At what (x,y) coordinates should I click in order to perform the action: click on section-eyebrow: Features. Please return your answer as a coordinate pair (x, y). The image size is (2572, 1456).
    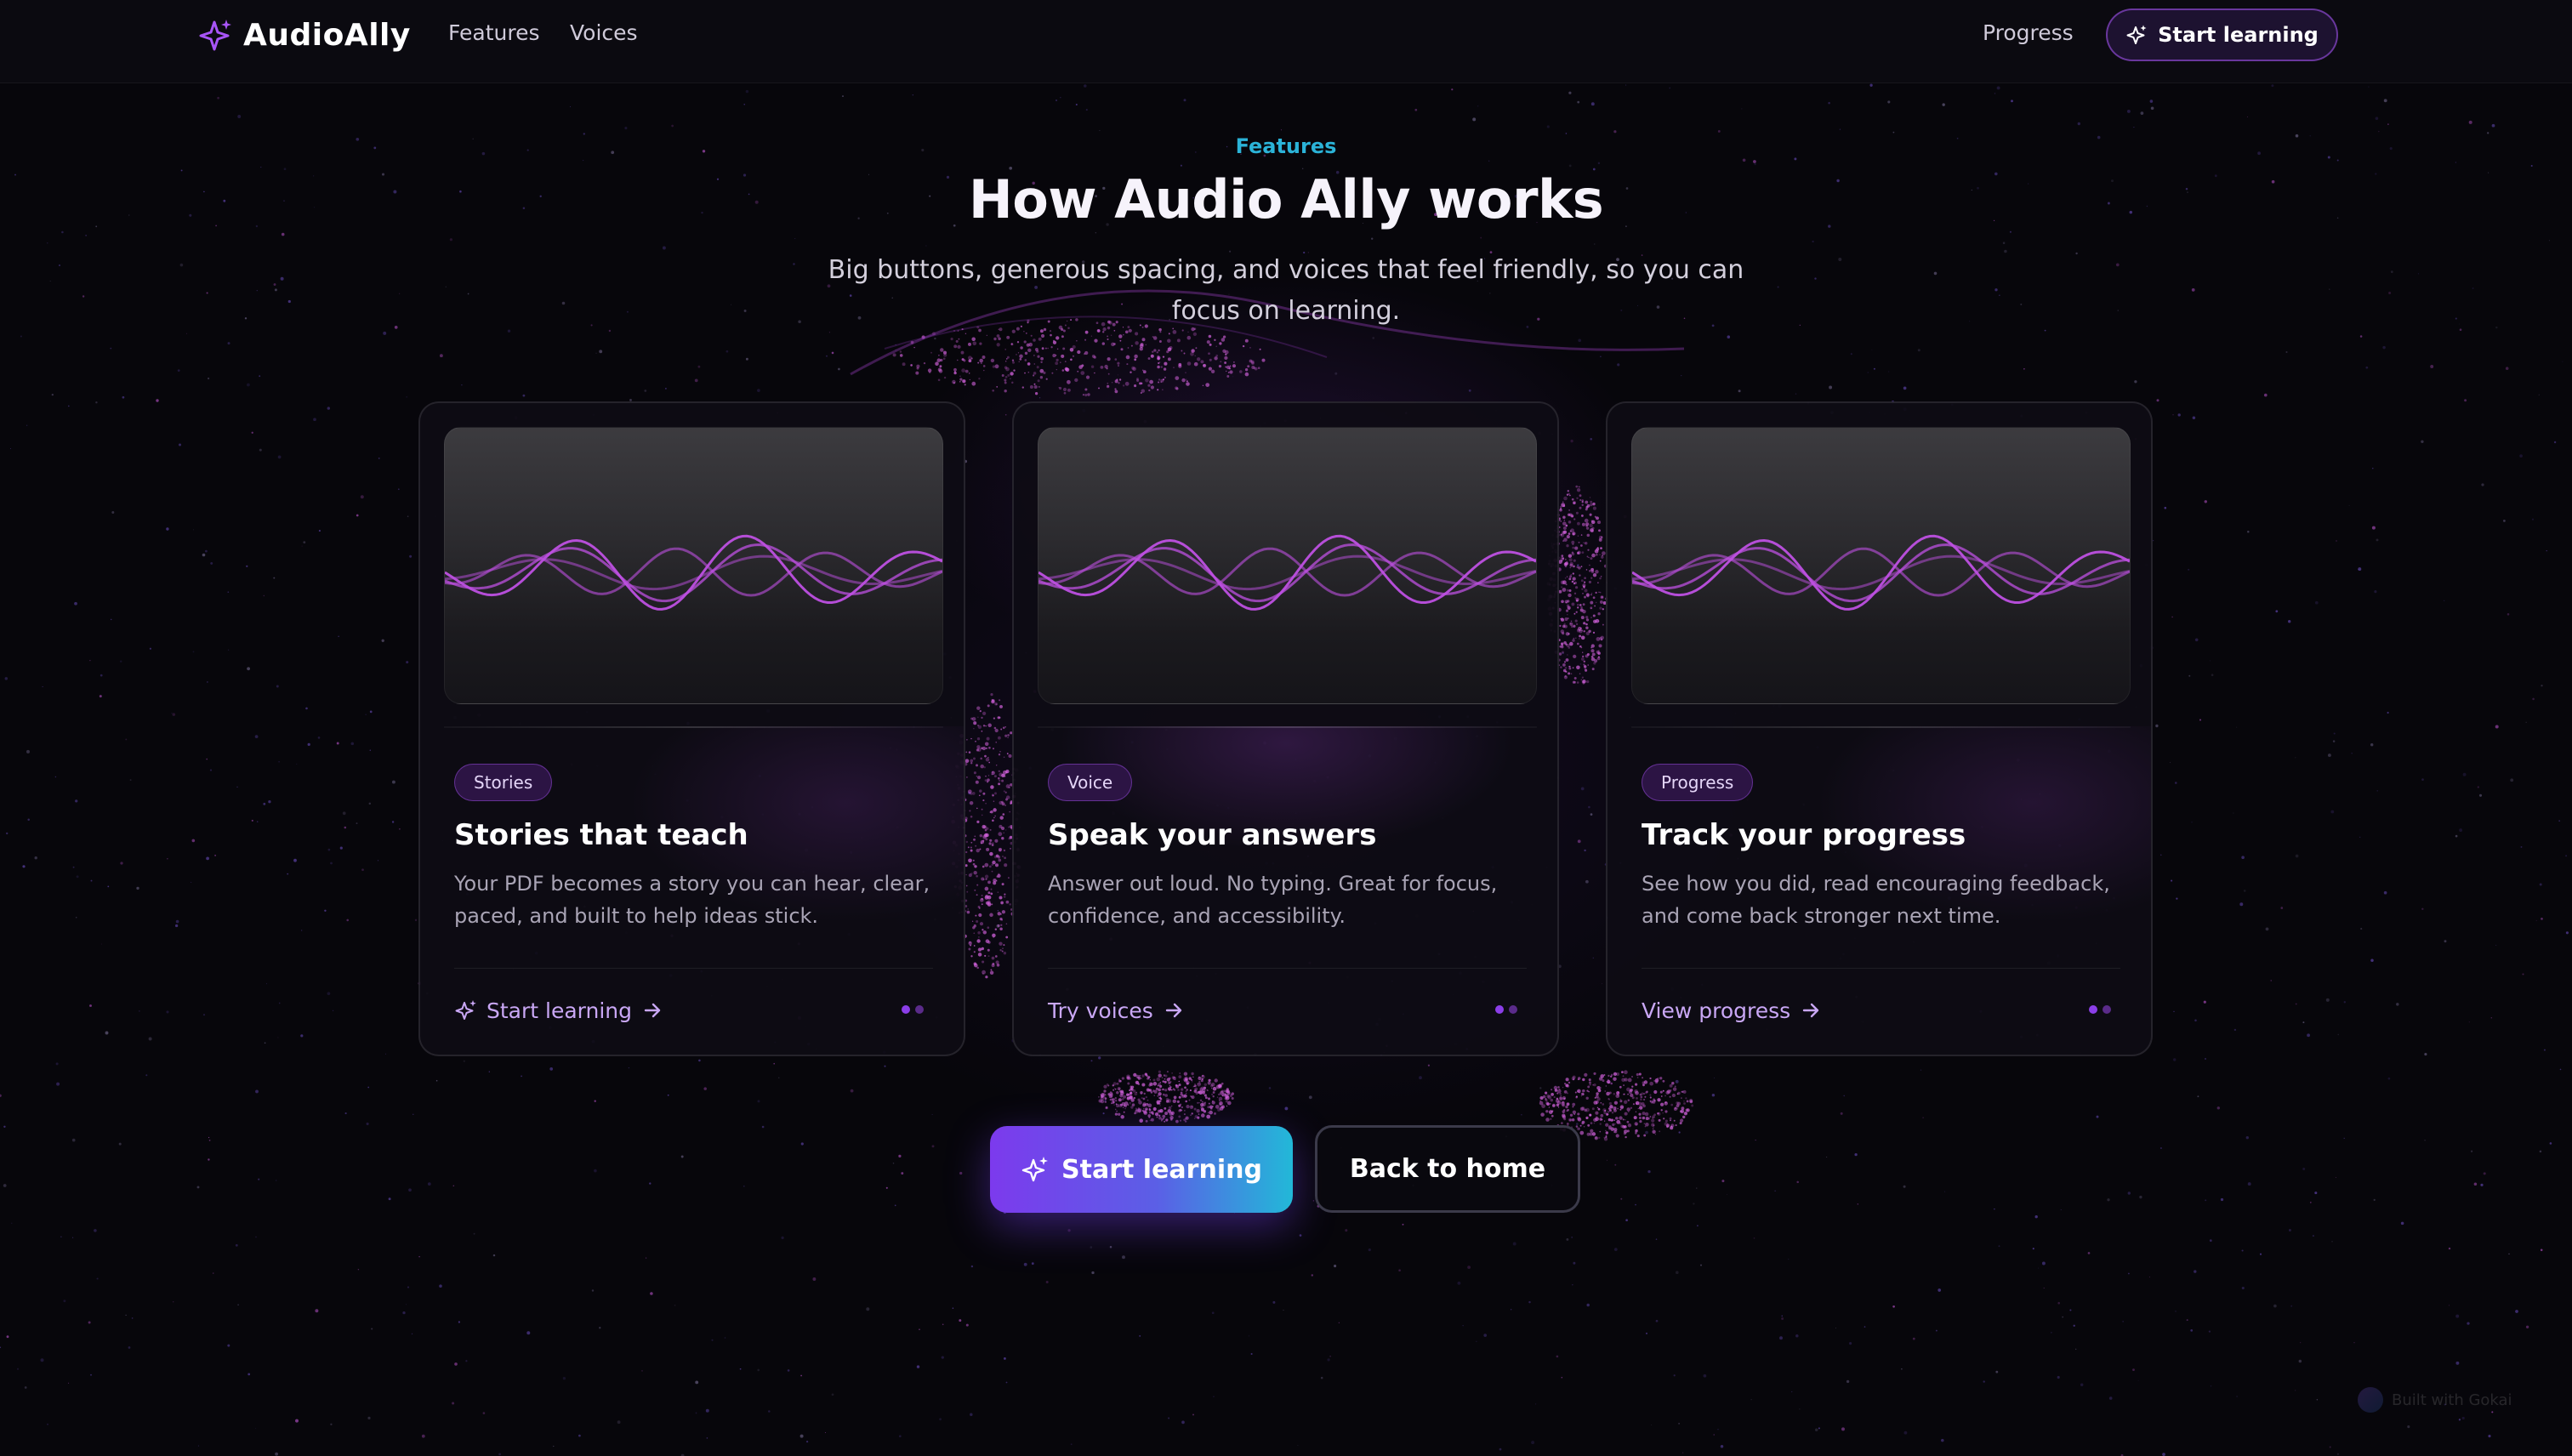
    Looking at the image, I should click on (1286, 146).